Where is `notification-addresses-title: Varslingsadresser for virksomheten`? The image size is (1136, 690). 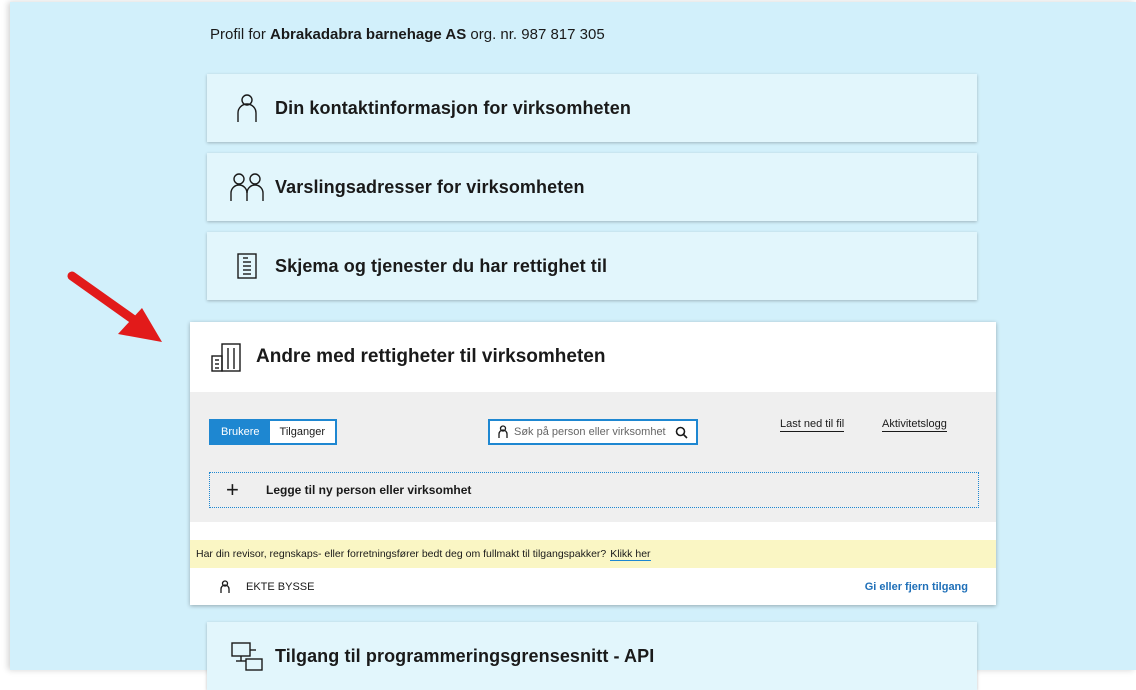
notification-addresses-title: Varslingsadresser for virksomheten is located at coordinates (430, 186).